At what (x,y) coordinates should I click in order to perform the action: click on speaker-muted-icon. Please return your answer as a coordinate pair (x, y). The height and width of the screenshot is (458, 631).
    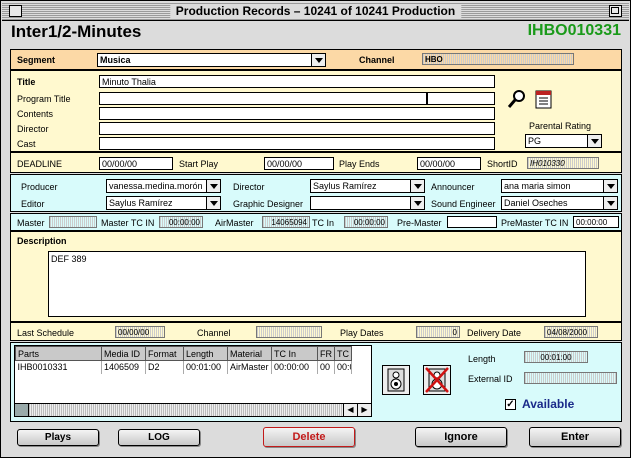
    Looking at the image, I should click on (437, 380).